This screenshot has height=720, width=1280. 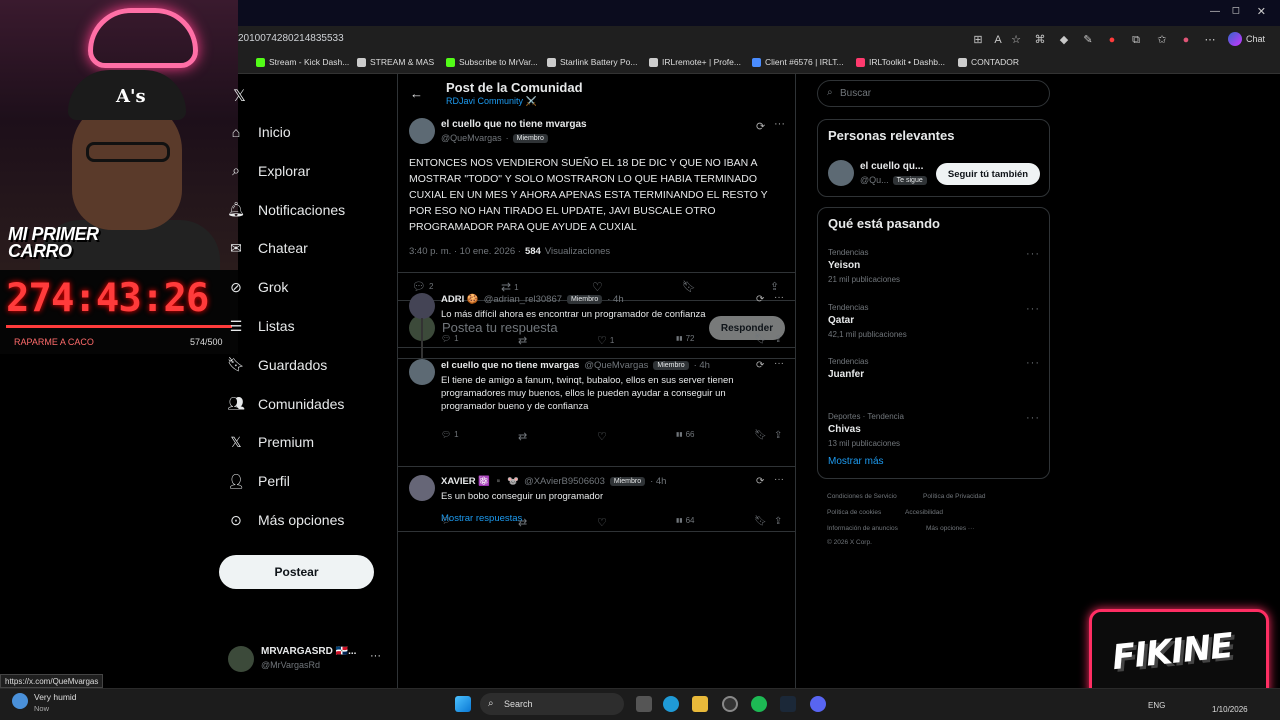 What do you see at coordinates (500, 327) in the screenshot?
I see `reply-input: Postea tu respuesta` at bounding box center [500, 327].